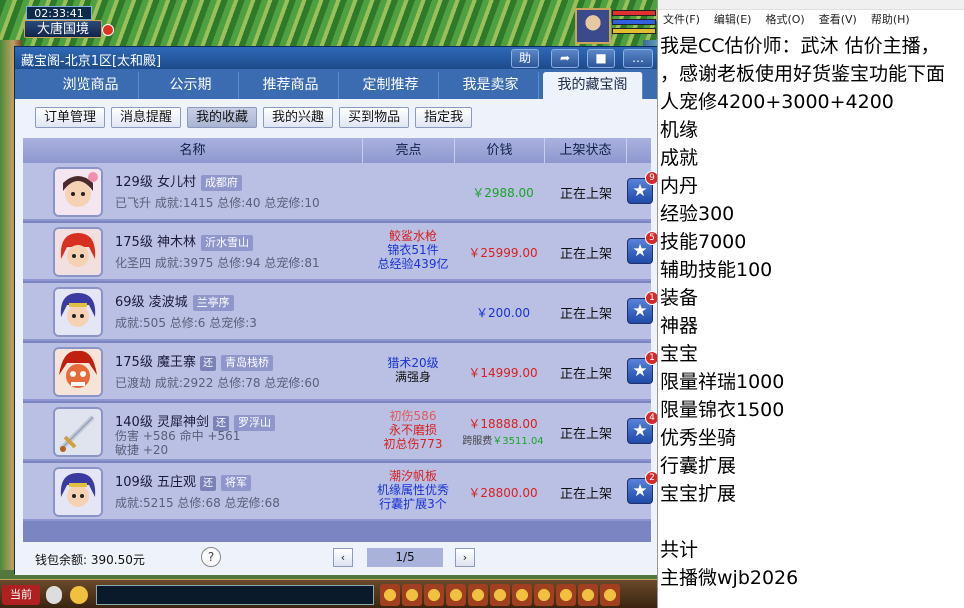  What do you see at coordinates (413, 504) in the screenshot?
I see `highlight-text: 行囊扩展3个` at bounding box center [413, 504].